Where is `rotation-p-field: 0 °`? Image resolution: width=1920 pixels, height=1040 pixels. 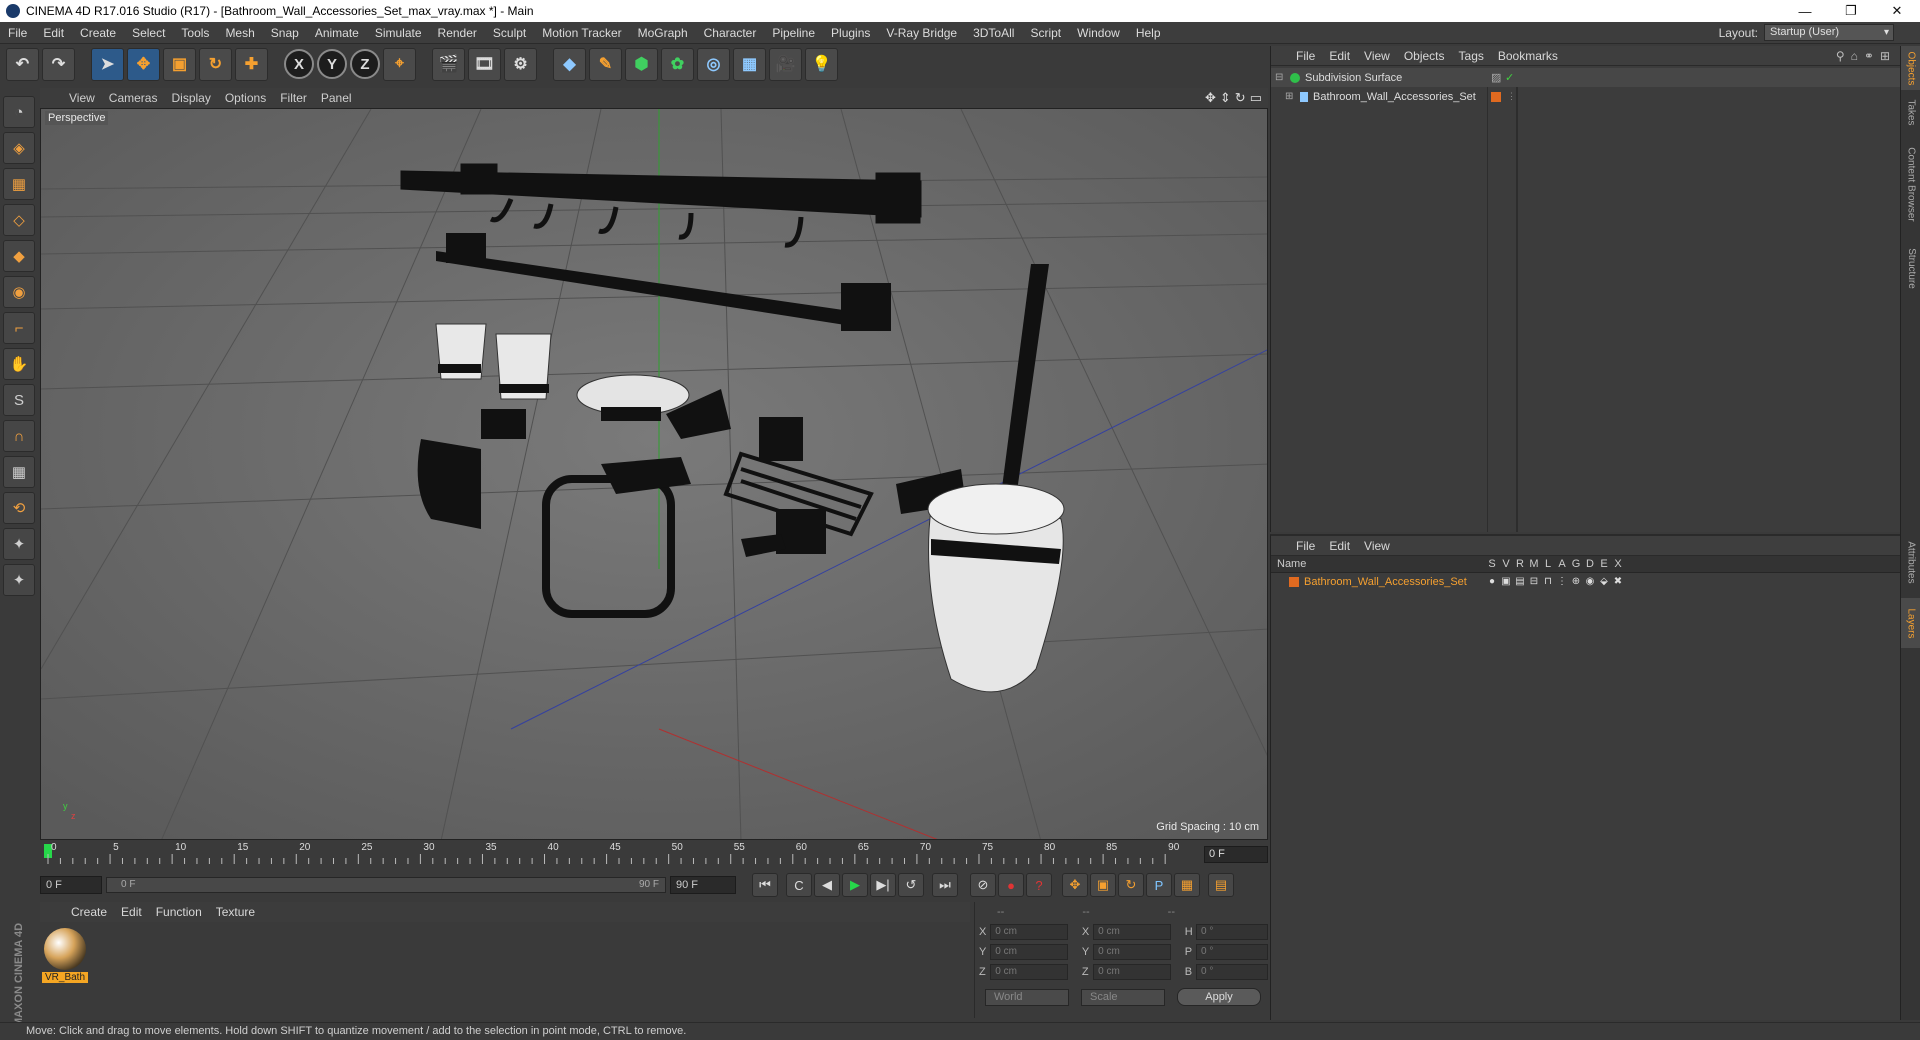
rotation-p-field: 0 ° is located at coordinates (1232, 952).